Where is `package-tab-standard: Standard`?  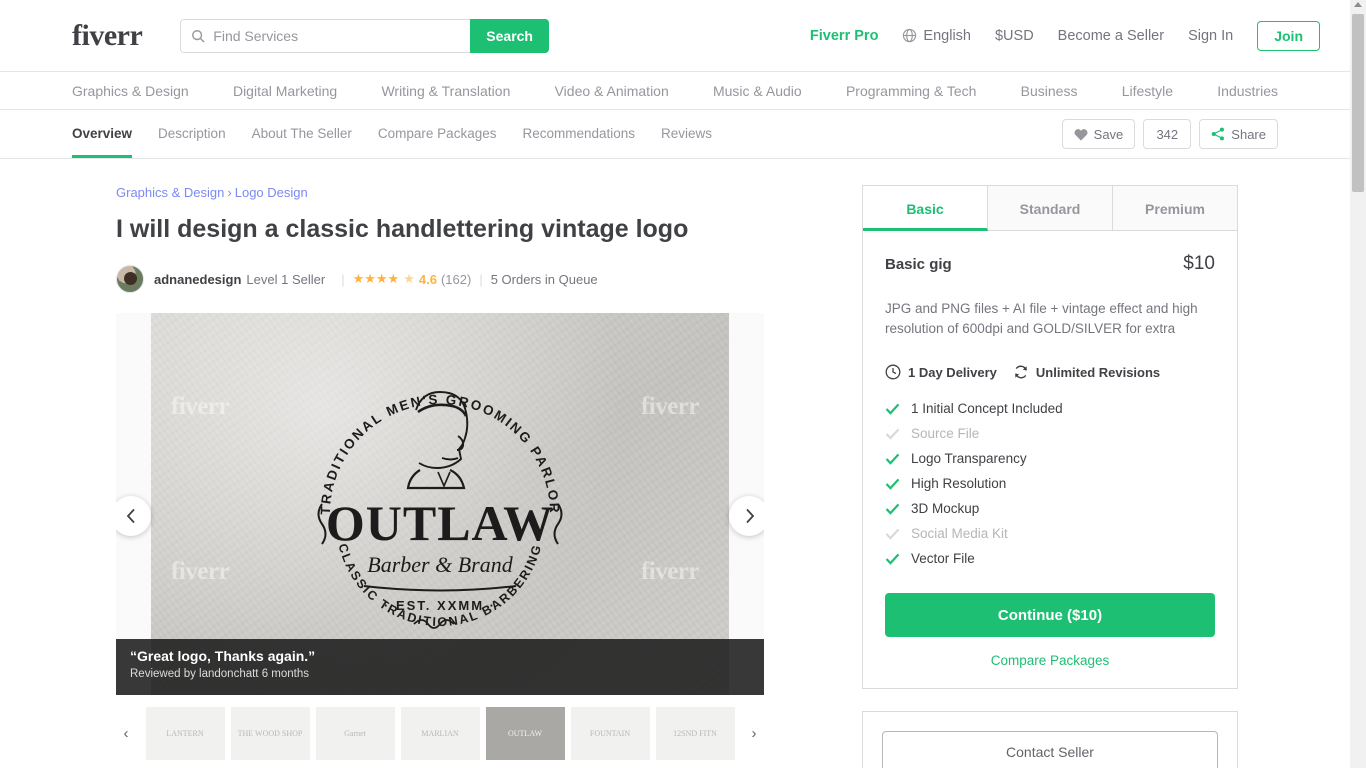 package-tab-standard: Standard is located at coordinates (1050, 208).